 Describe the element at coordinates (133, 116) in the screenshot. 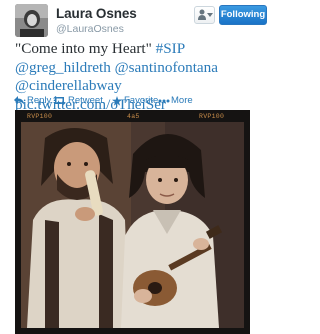

I see `film-mark-center: 4a5` at that location.